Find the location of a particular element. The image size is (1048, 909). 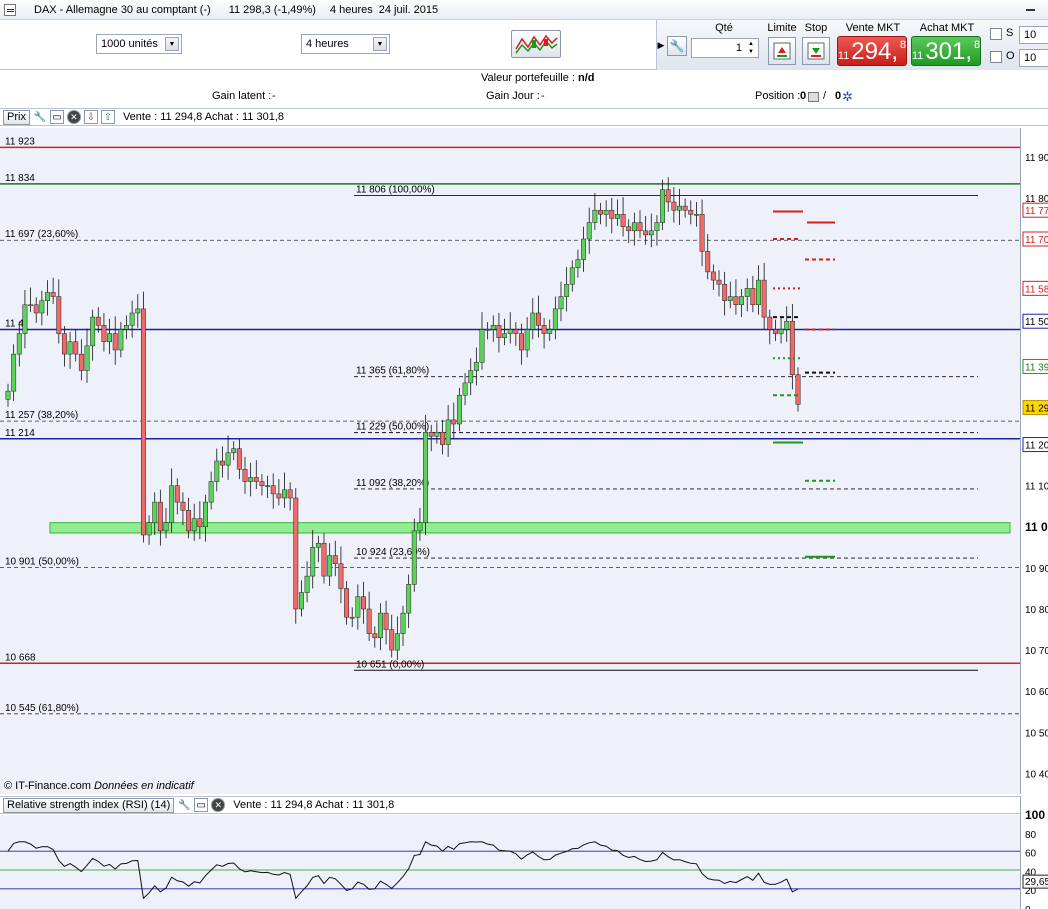

qty-input: 1 ▲ ▼ is located at coordinates (725, 48).